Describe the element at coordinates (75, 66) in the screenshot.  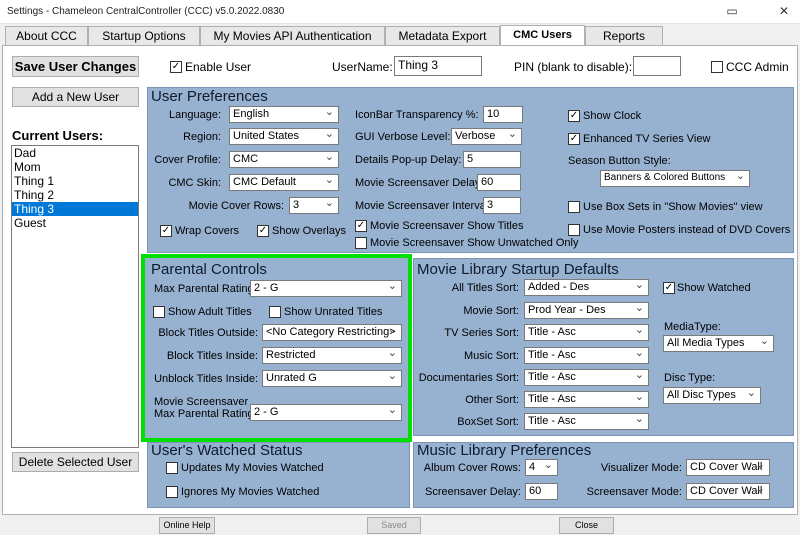
I see `save-user-changes-button: Save User Changes` at that location.